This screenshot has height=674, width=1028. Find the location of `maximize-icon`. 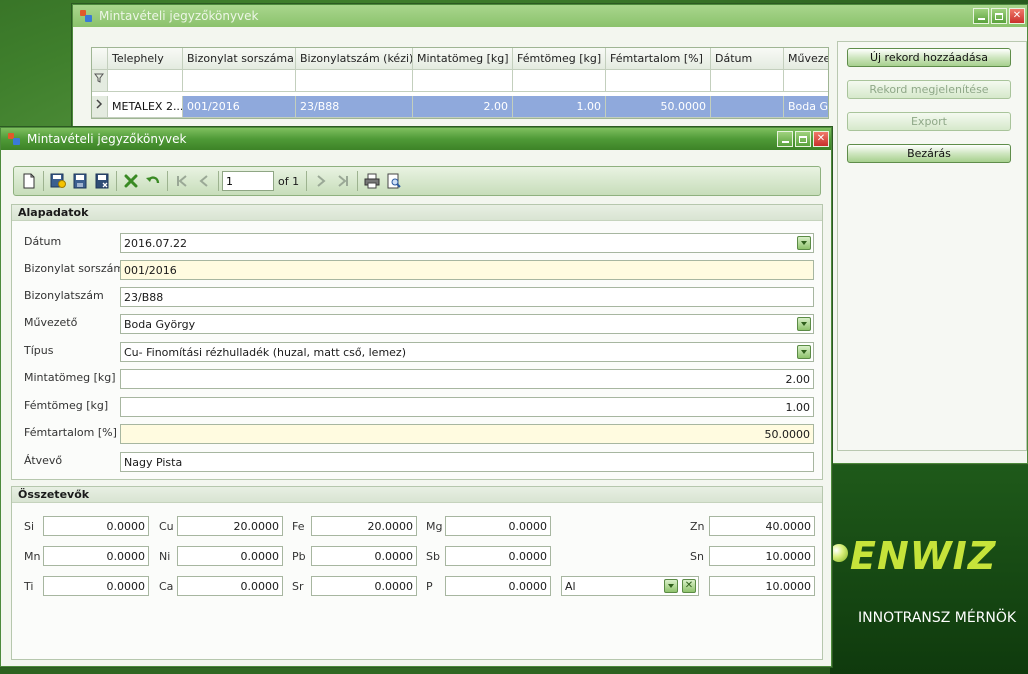

maximize-icon is located at coordinates (999, 16).